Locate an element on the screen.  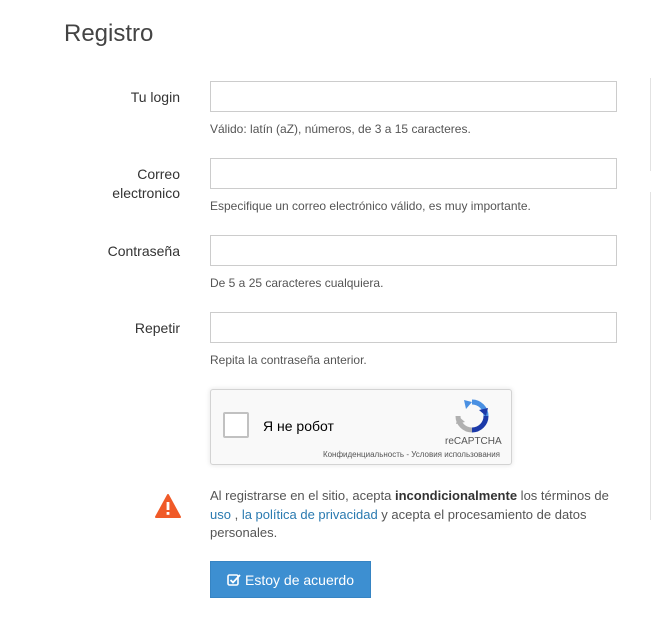
email-label: Correo electronico is located at coordinates (146, 184).